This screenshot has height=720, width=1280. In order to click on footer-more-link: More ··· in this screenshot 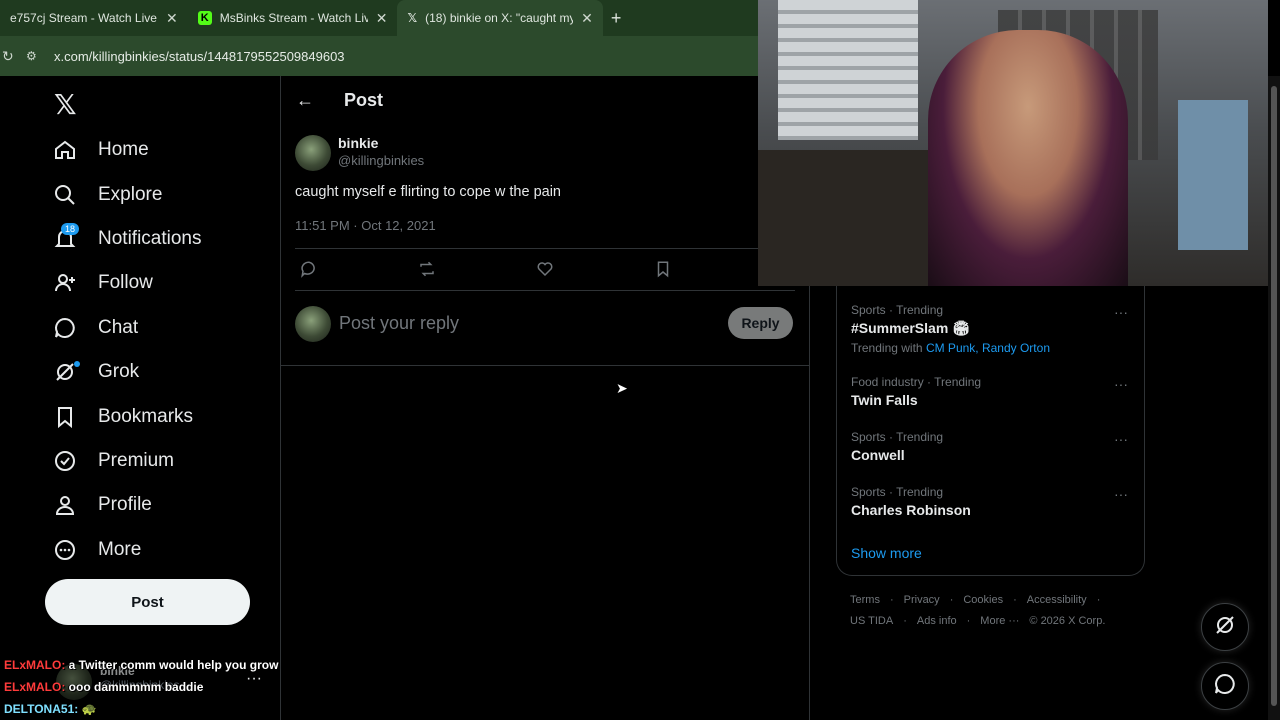, I will do `click(999, 621)`.